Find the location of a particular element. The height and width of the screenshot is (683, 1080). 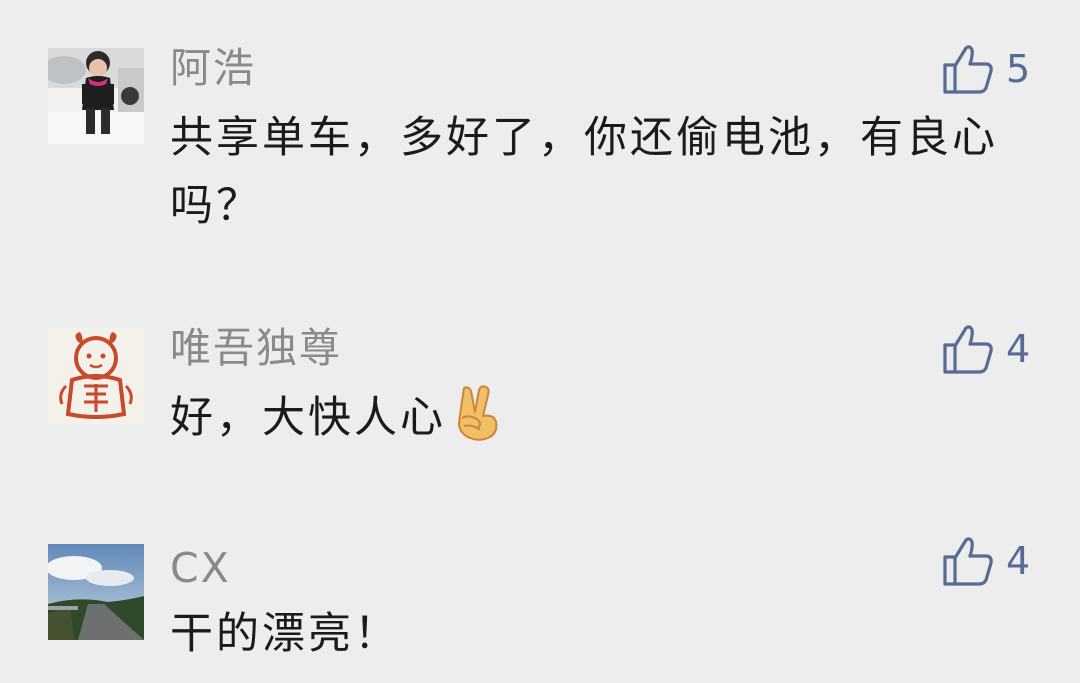

comment-text: 好，大快人心 is located at coordinates (600, 418).